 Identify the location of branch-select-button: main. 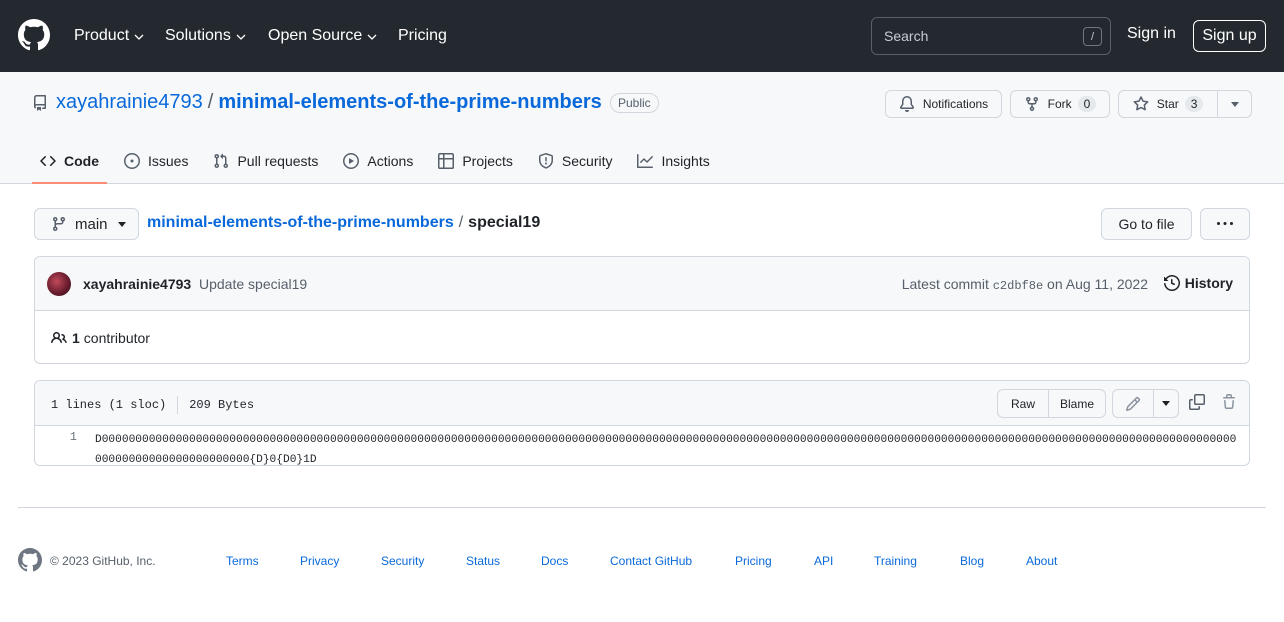
(86, 224).